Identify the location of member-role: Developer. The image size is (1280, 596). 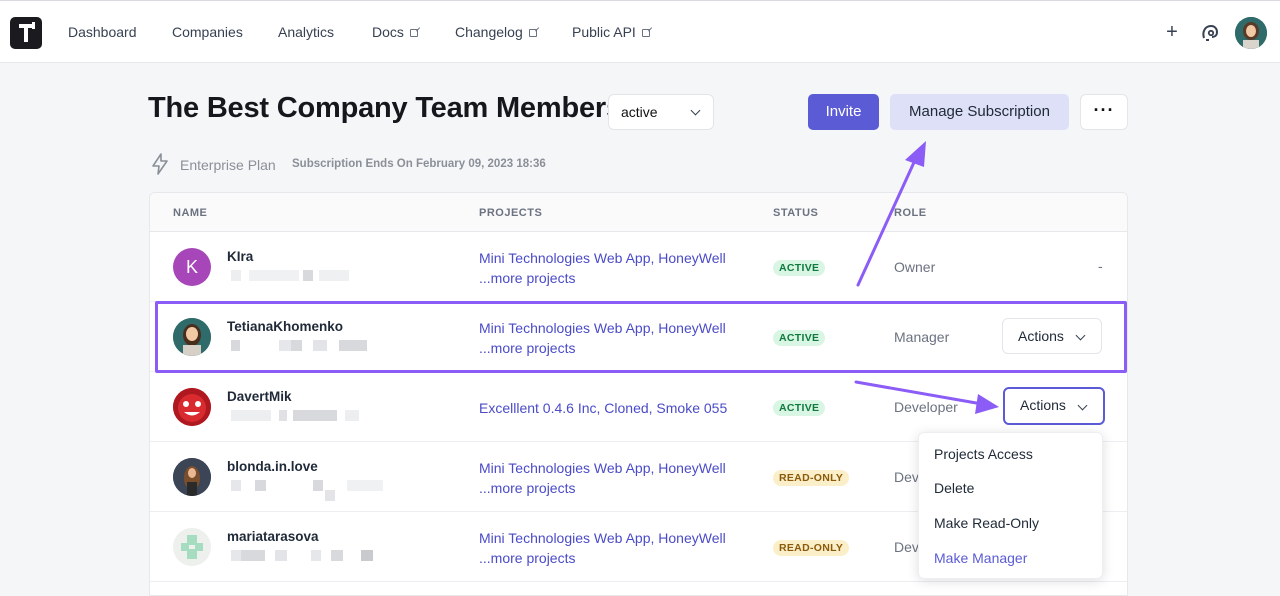
(926, 407).